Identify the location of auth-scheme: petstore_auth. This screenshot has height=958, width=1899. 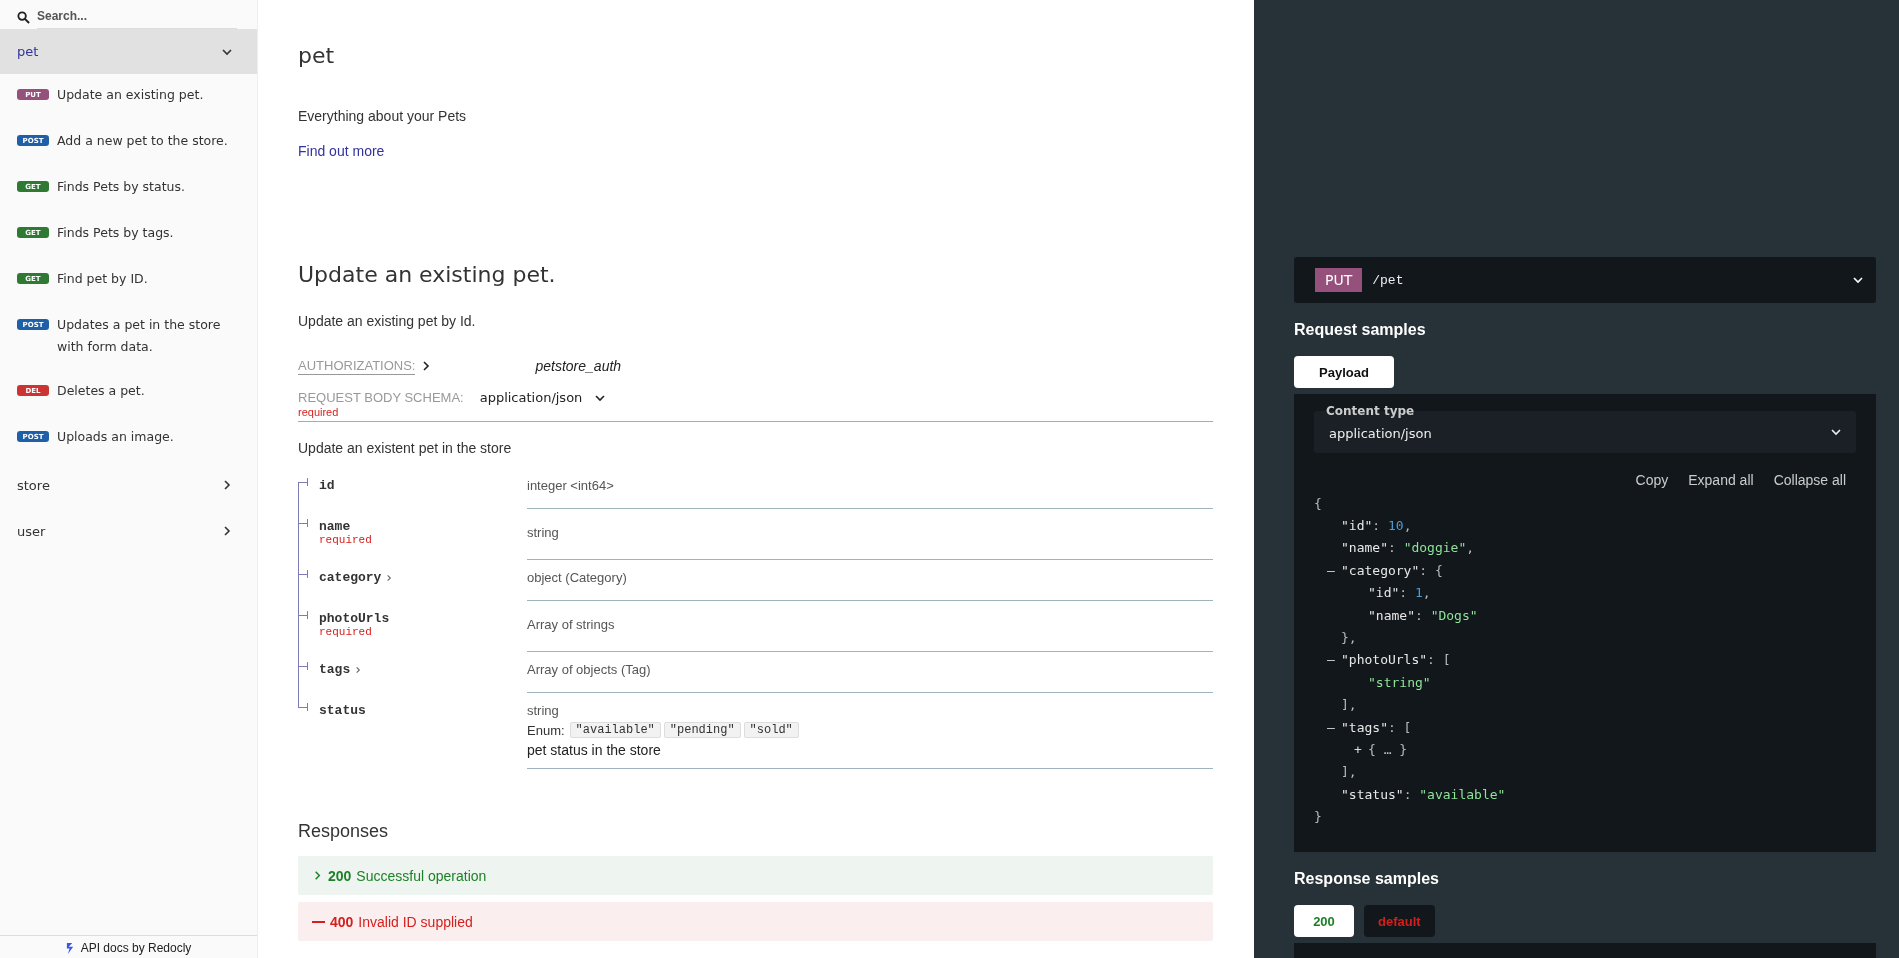
(578, 366).